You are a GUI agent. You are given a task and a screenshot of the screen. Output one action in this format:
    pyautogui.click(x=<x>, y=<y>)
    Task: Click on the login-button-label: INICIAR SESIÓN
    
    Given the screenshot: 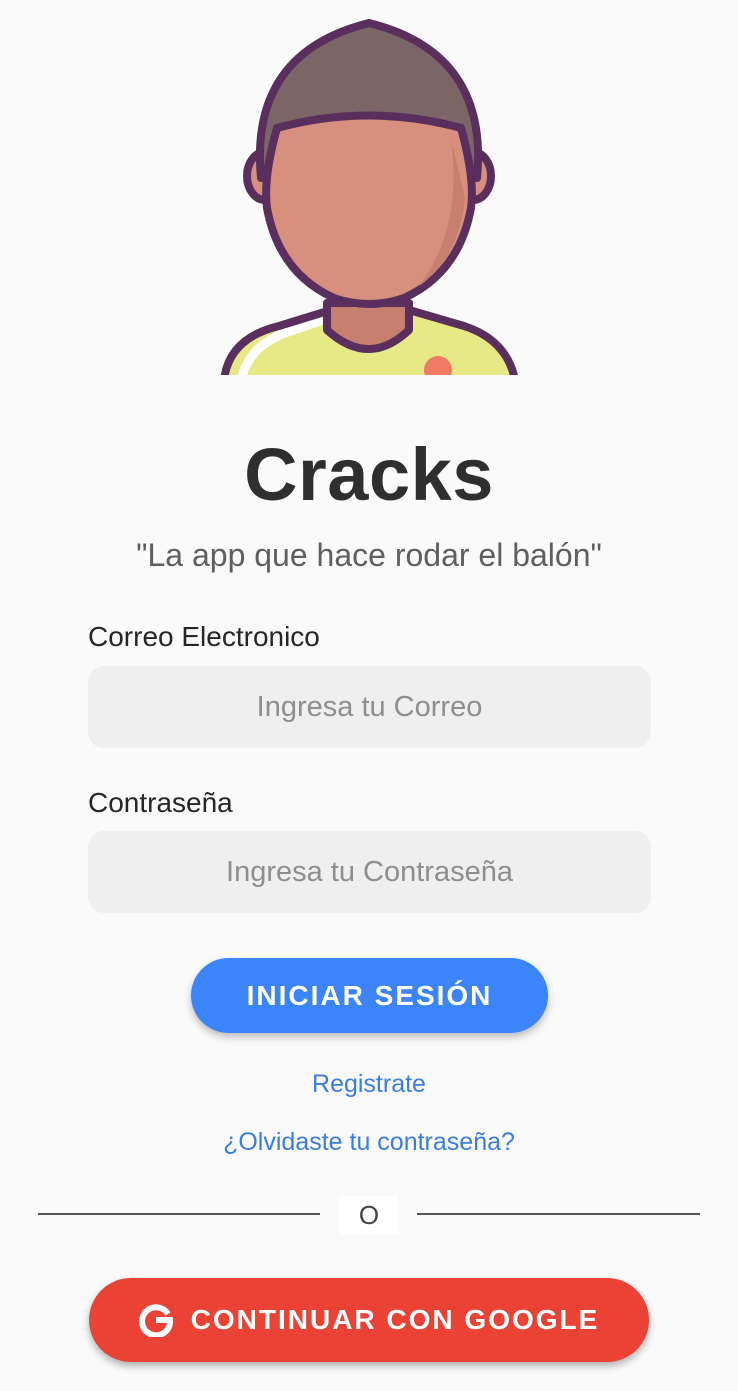 What is the action you would take?
    pyautogui.click(x=369, y=995)
    